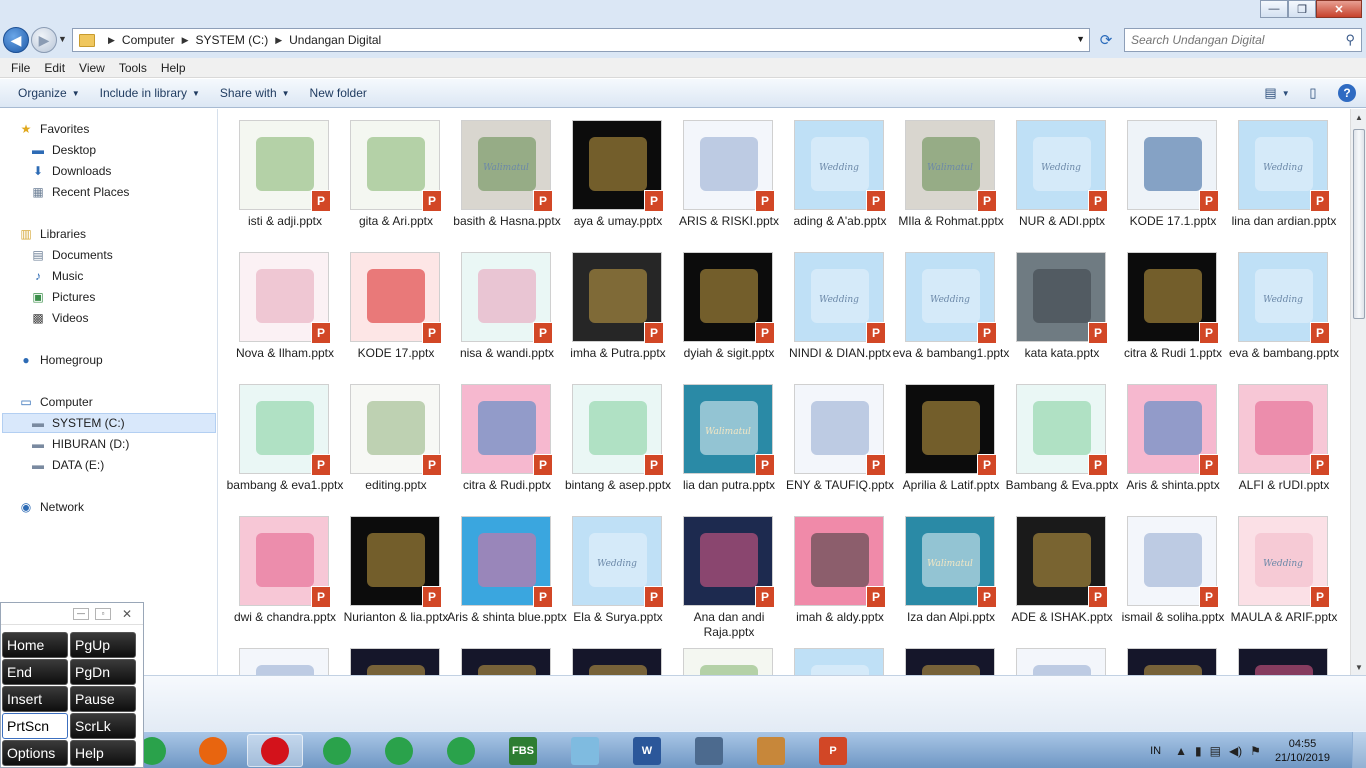 This screenshot has height=768, width=1366. Describe the element at coordinates (1255, 751) in the screenshot. I see `flag-icon: ⚑` at that location.